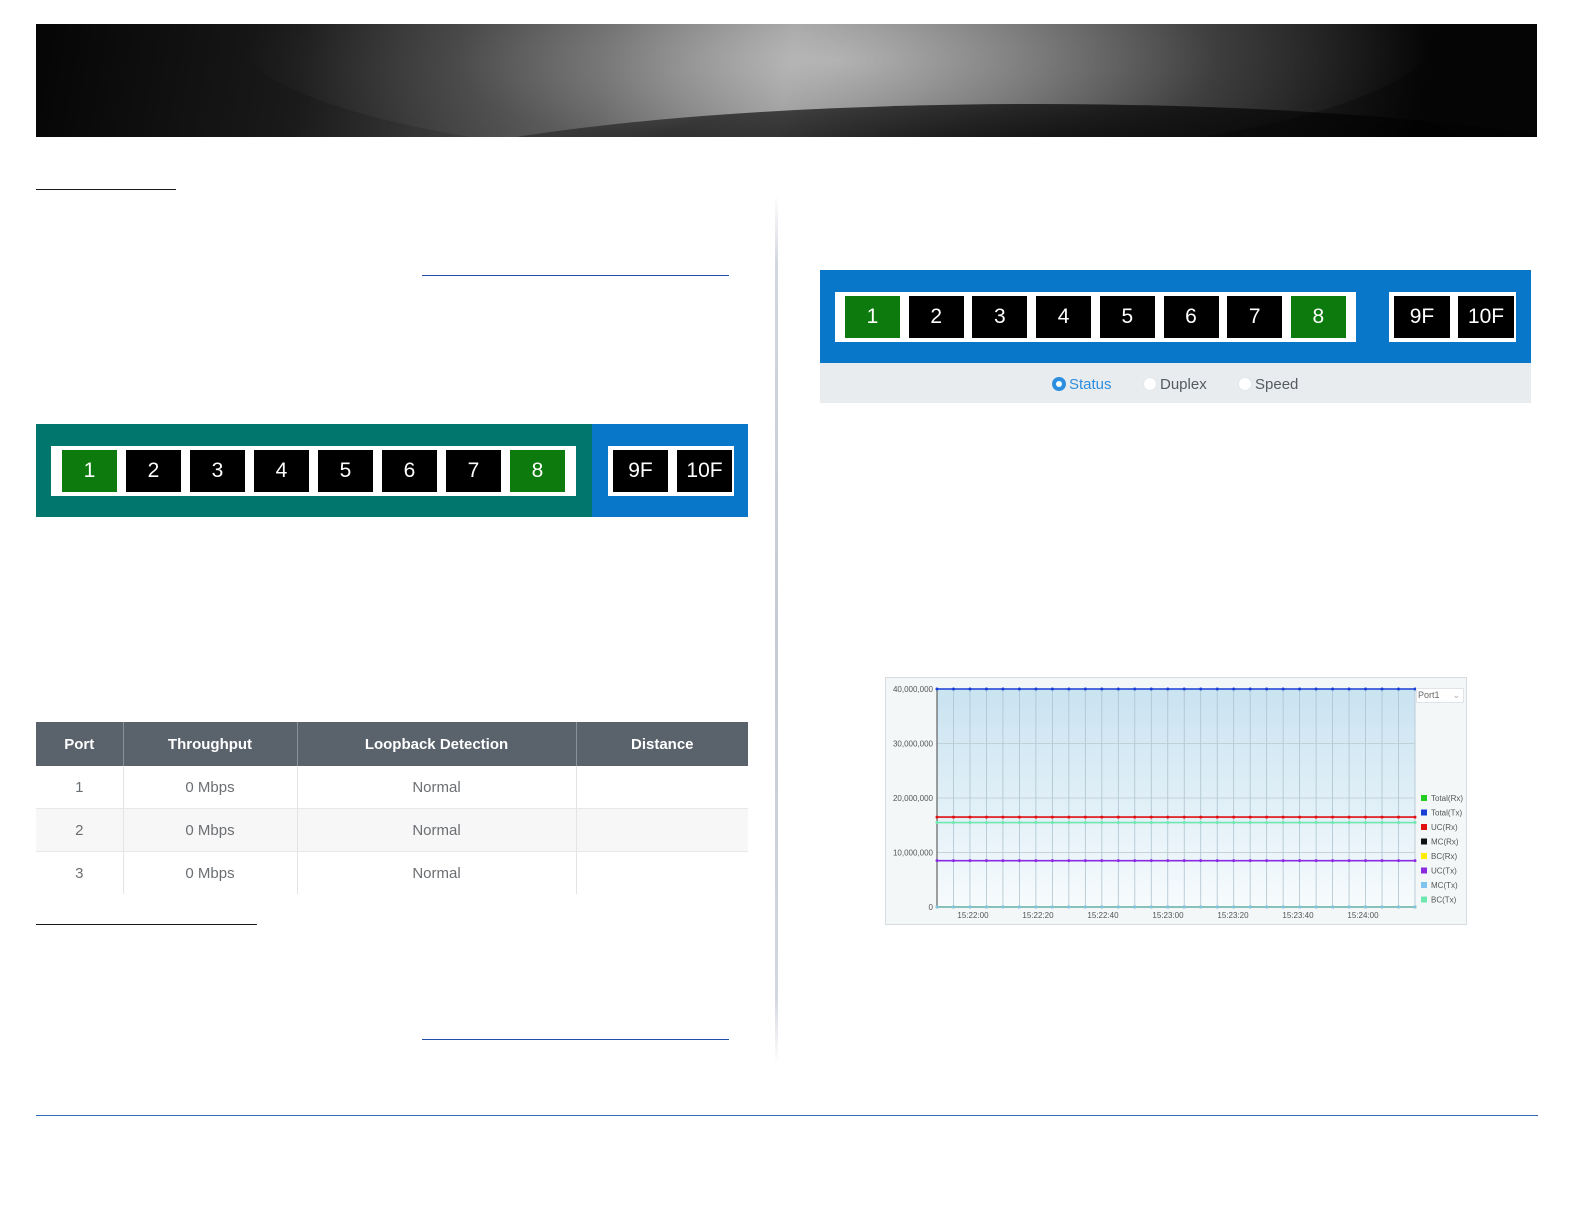  Describe the element at coordinates (1444, 827) in the screenshot. I see `legend-label: UC(Rx)` at that location.